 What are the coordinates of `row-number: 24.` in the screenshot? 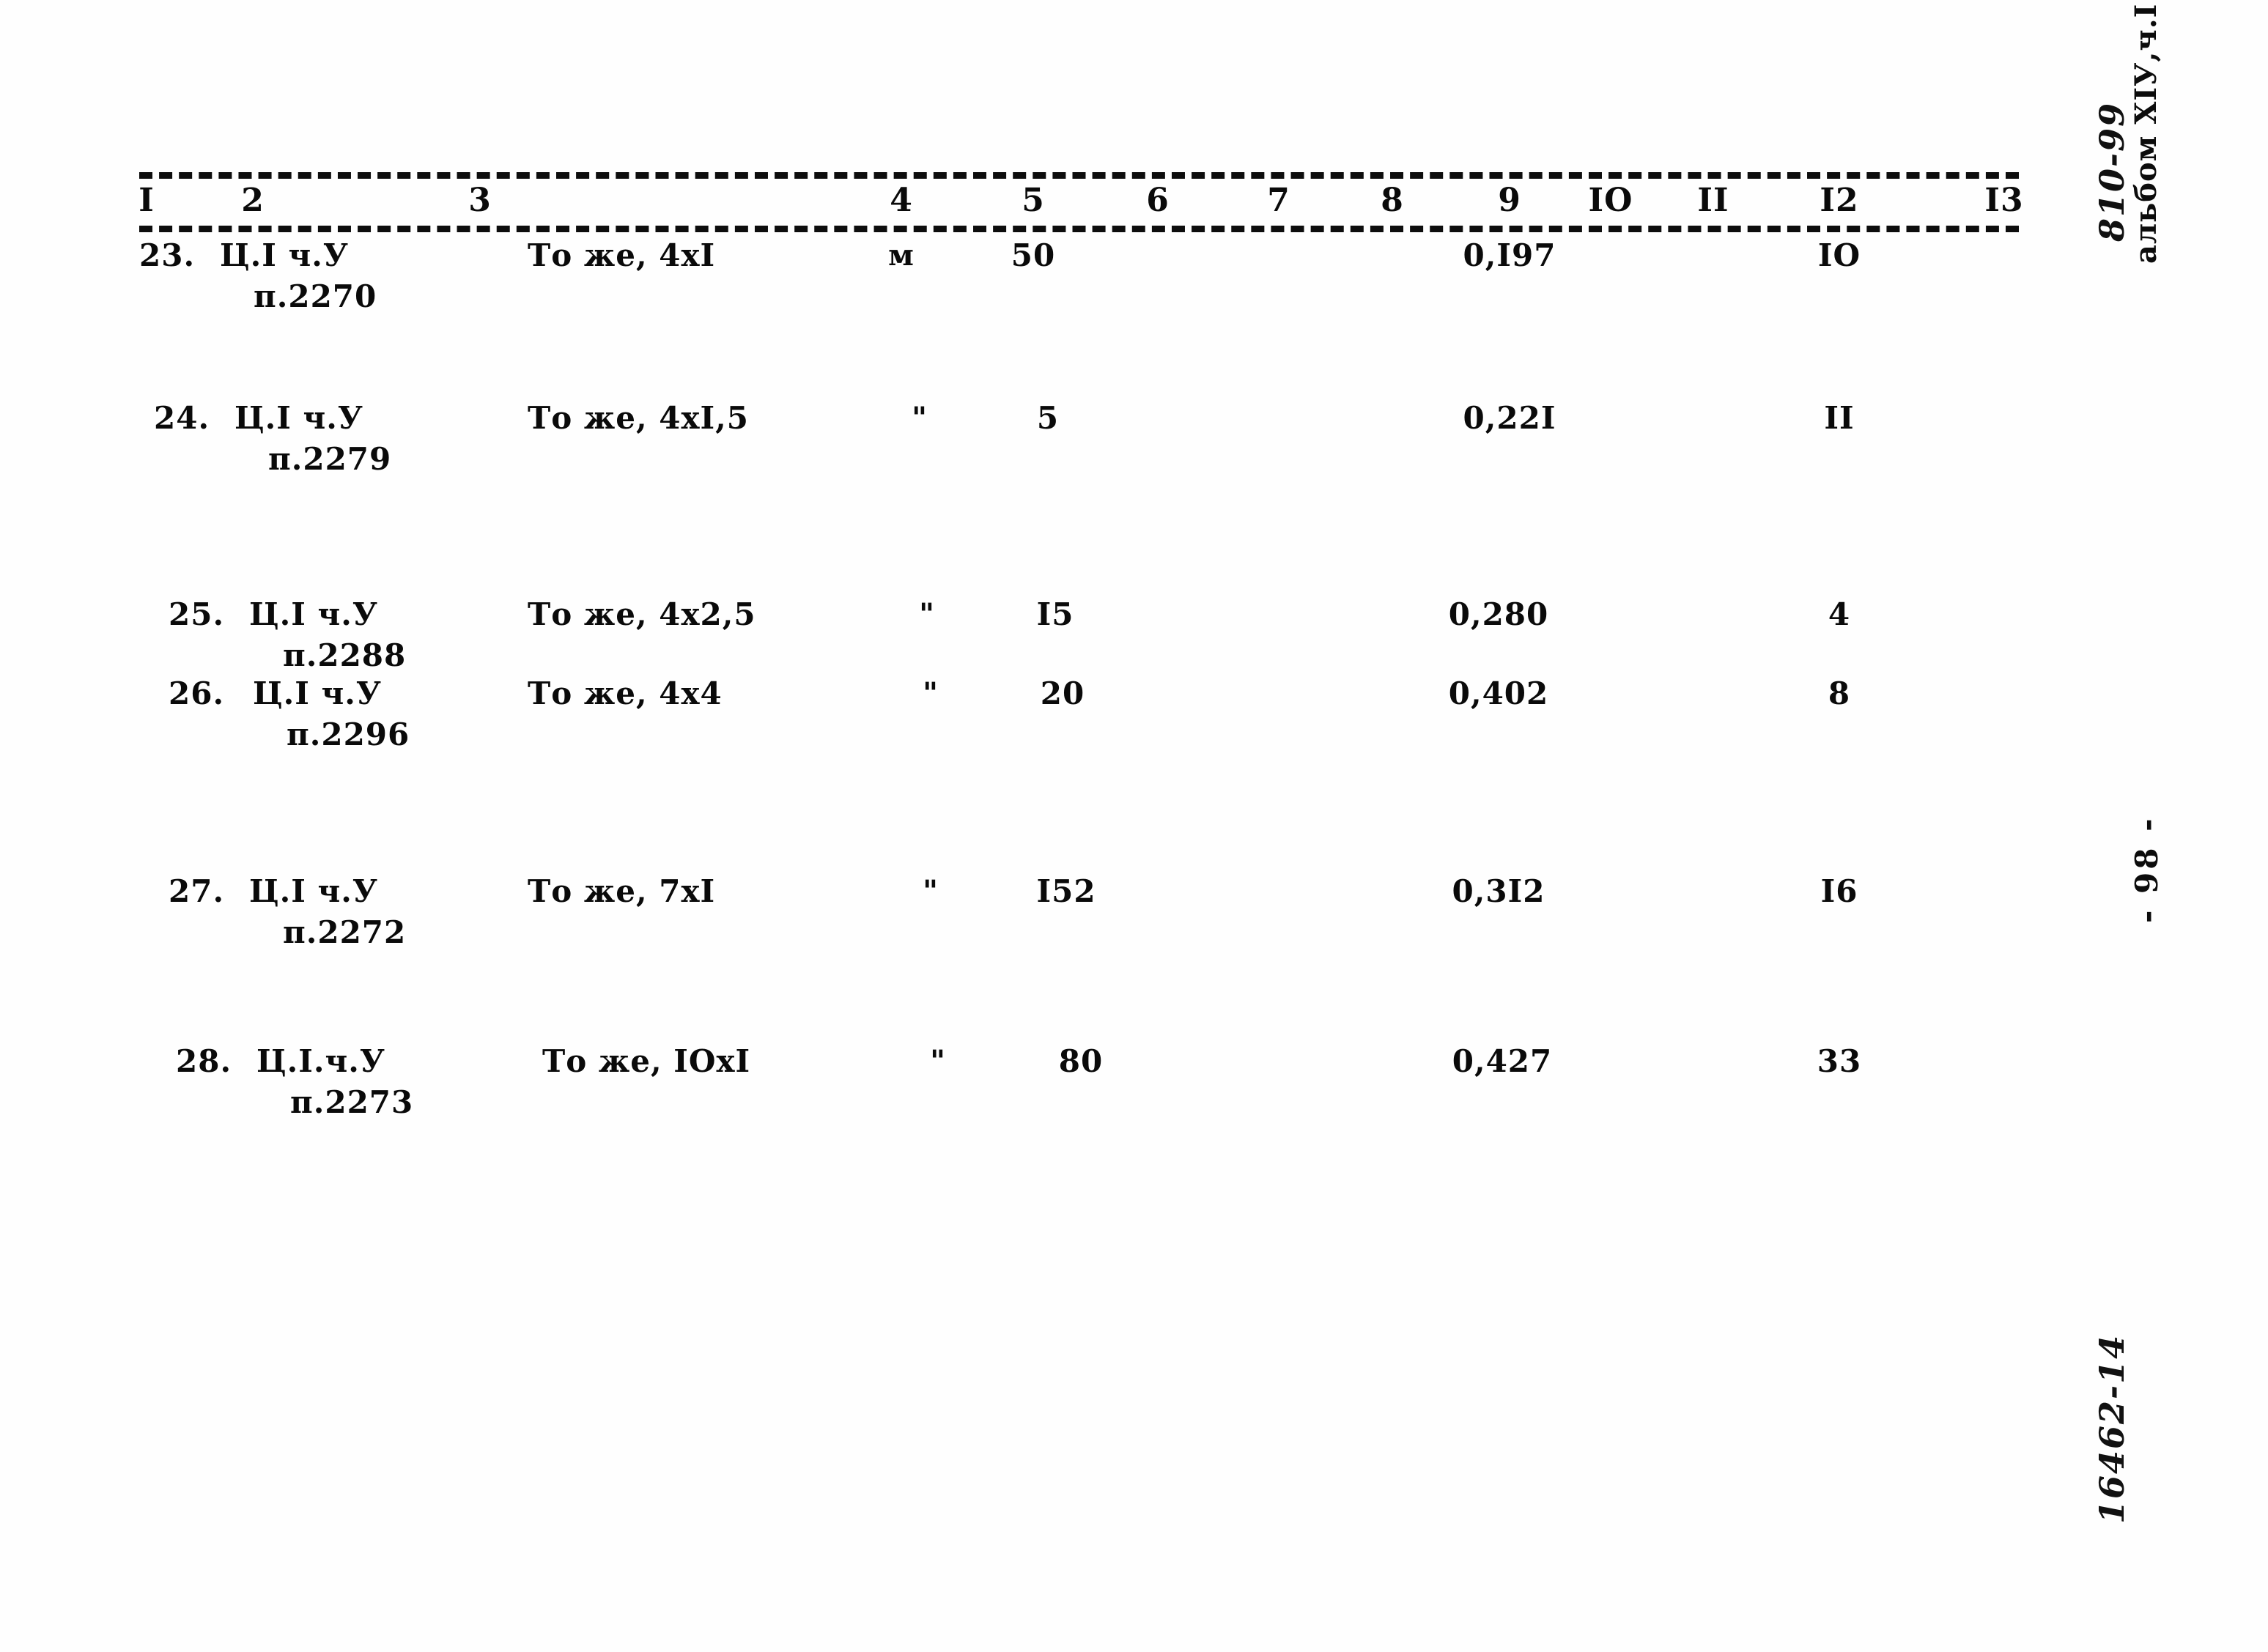 It's located at (182, 418).